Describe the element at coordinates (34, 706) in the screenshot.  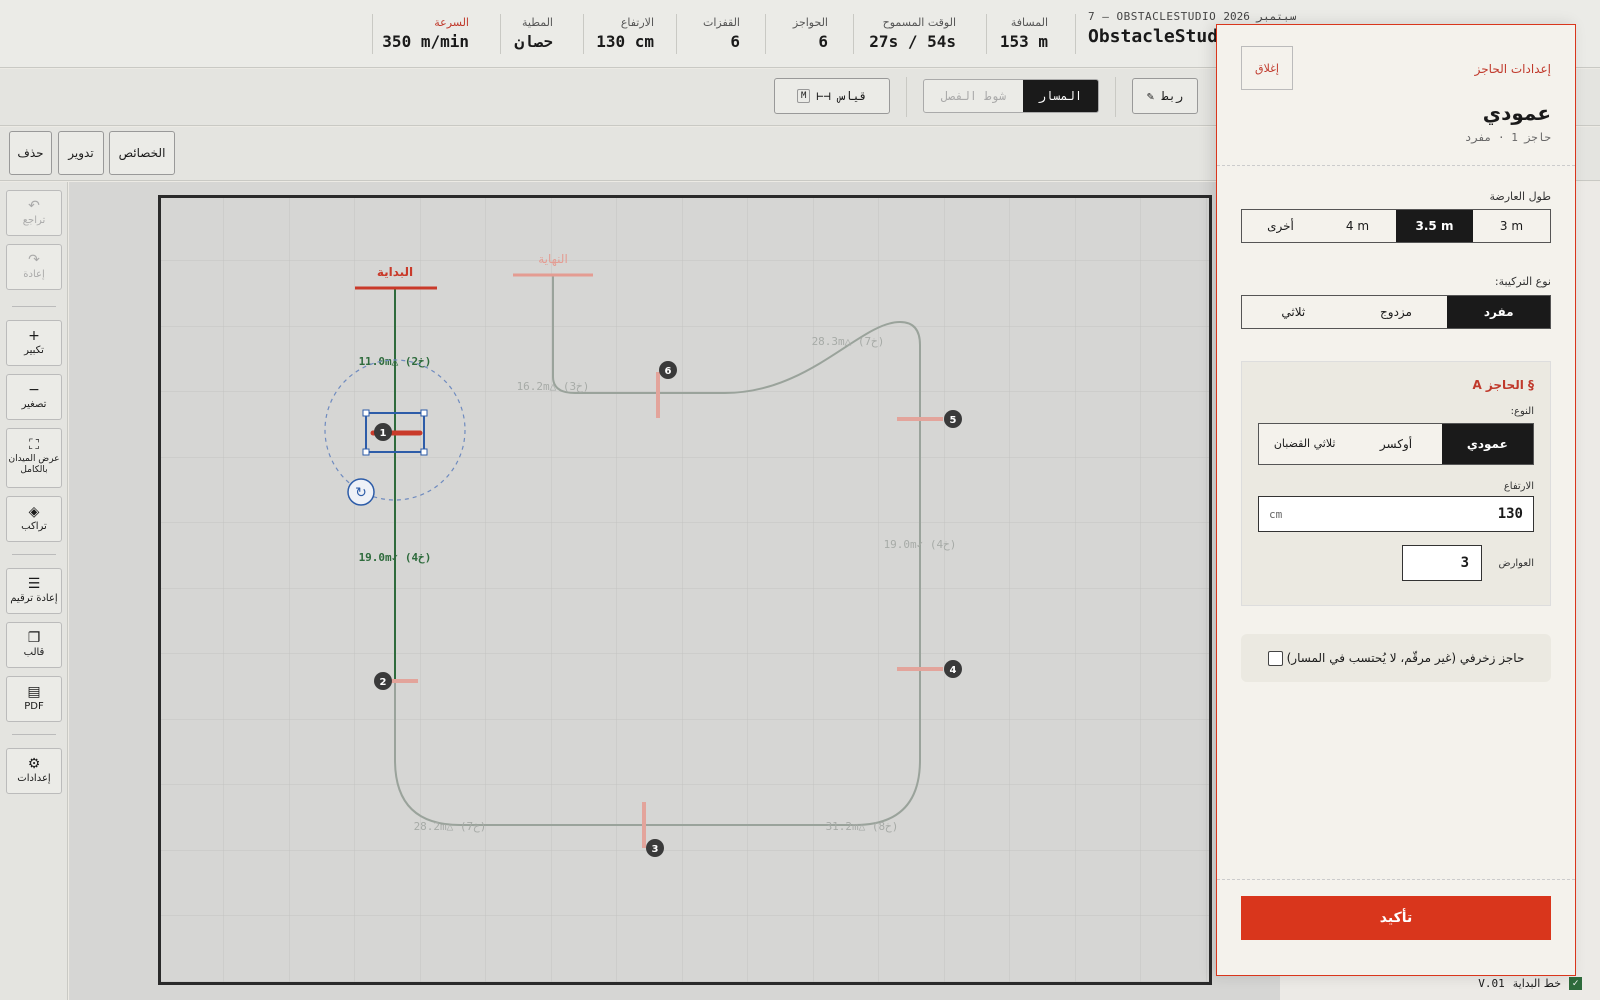
I see `pdf-label: PDF` at that location.